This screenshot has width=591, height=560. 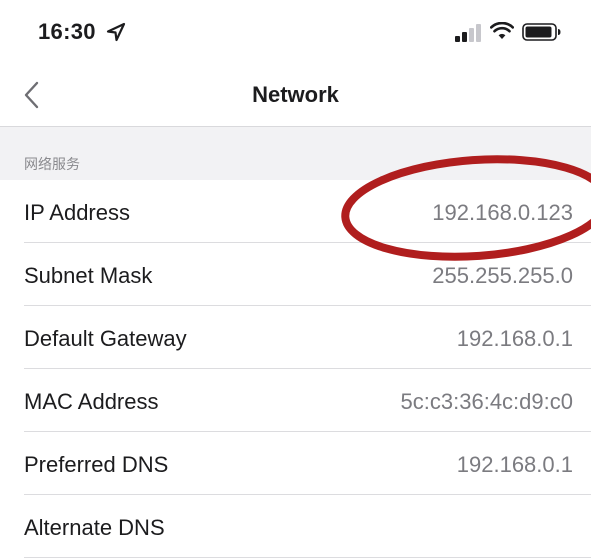 What do you see at coordinates (96, 464) in the screenshot?
I see `row-label: Preferred DNS` at bounding box center [96, 464].